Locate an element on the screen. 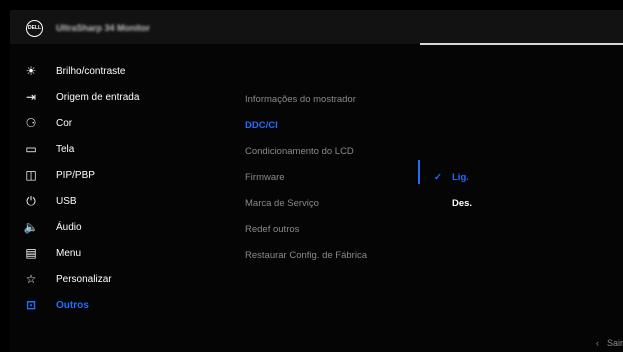 The height and width of the screenshot is (352, 623). menu-icon: ▤ is located at coordinates (31, 253).